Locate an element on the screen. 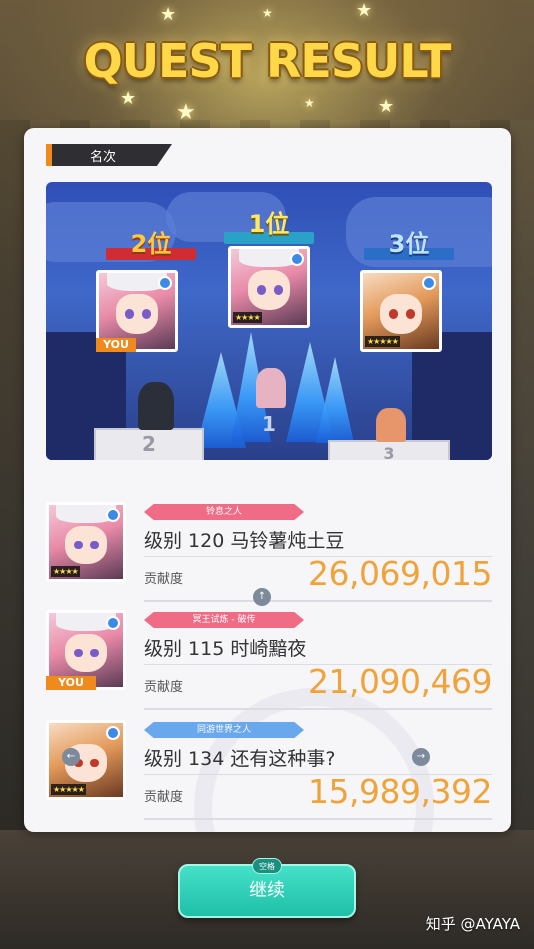  rank-label-third: 3位 is located at coordinates (409, 244).